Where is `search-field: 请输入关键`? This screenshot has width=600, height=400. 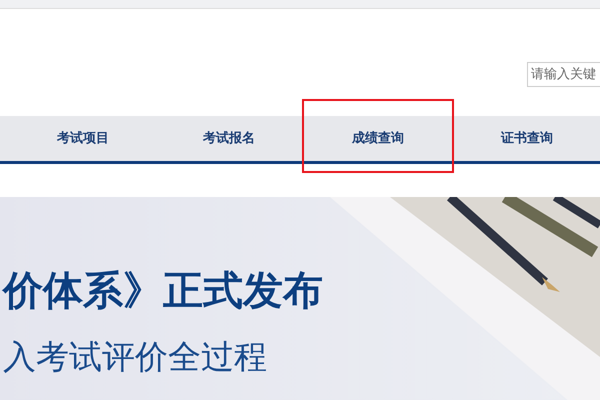 search-field: 请输入关键 is located at coordinates (563, 74).